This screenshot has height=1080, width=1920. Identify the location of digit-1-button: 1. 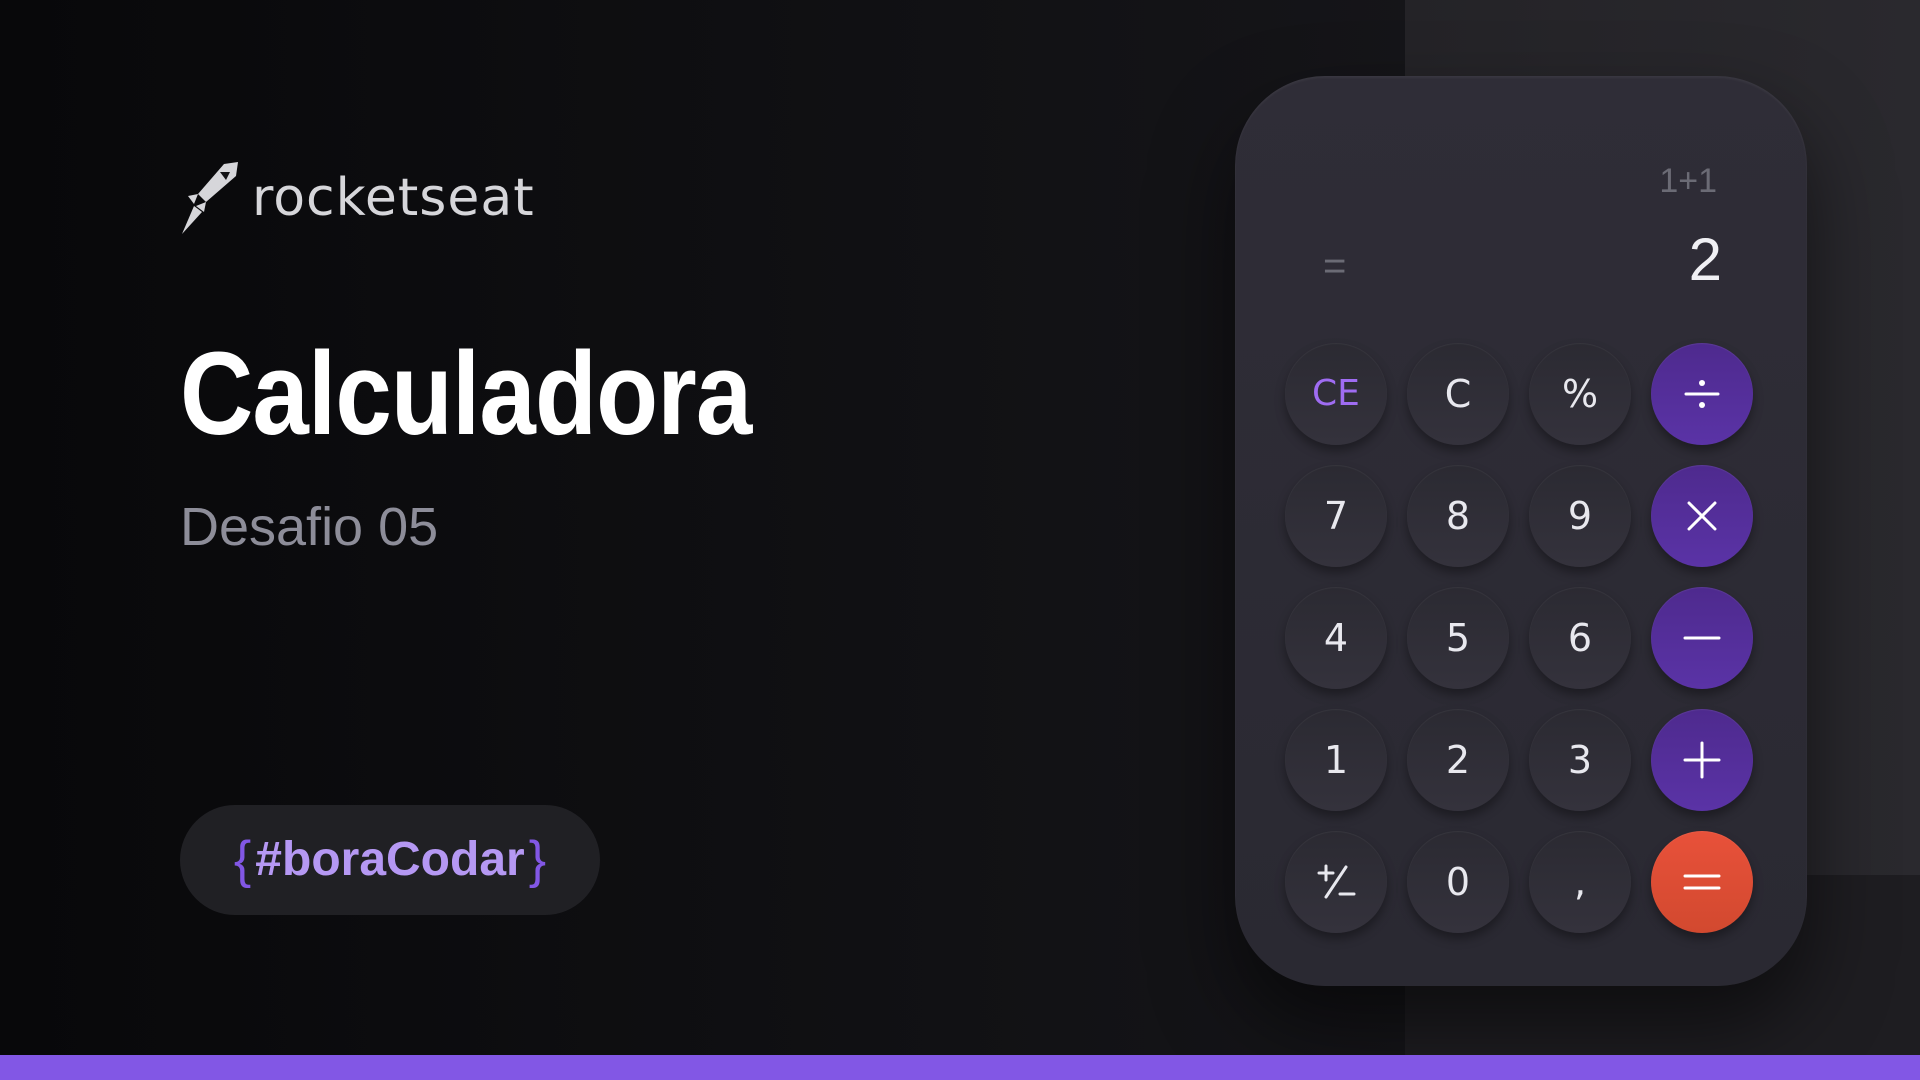
(1336, 760).